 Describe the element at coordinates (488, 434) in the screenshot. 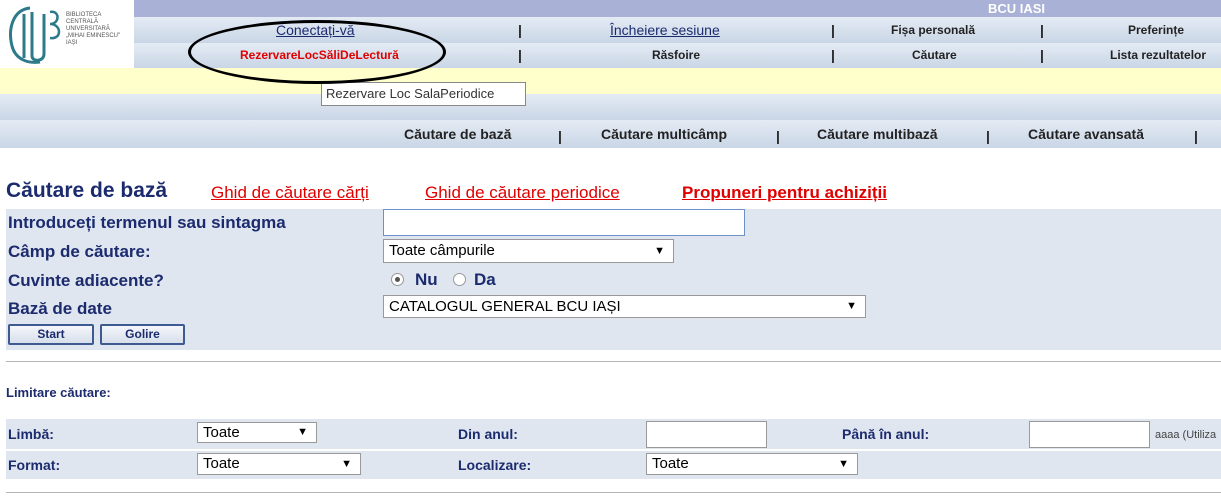

I see `from-year-label: Din anul:` at that location.